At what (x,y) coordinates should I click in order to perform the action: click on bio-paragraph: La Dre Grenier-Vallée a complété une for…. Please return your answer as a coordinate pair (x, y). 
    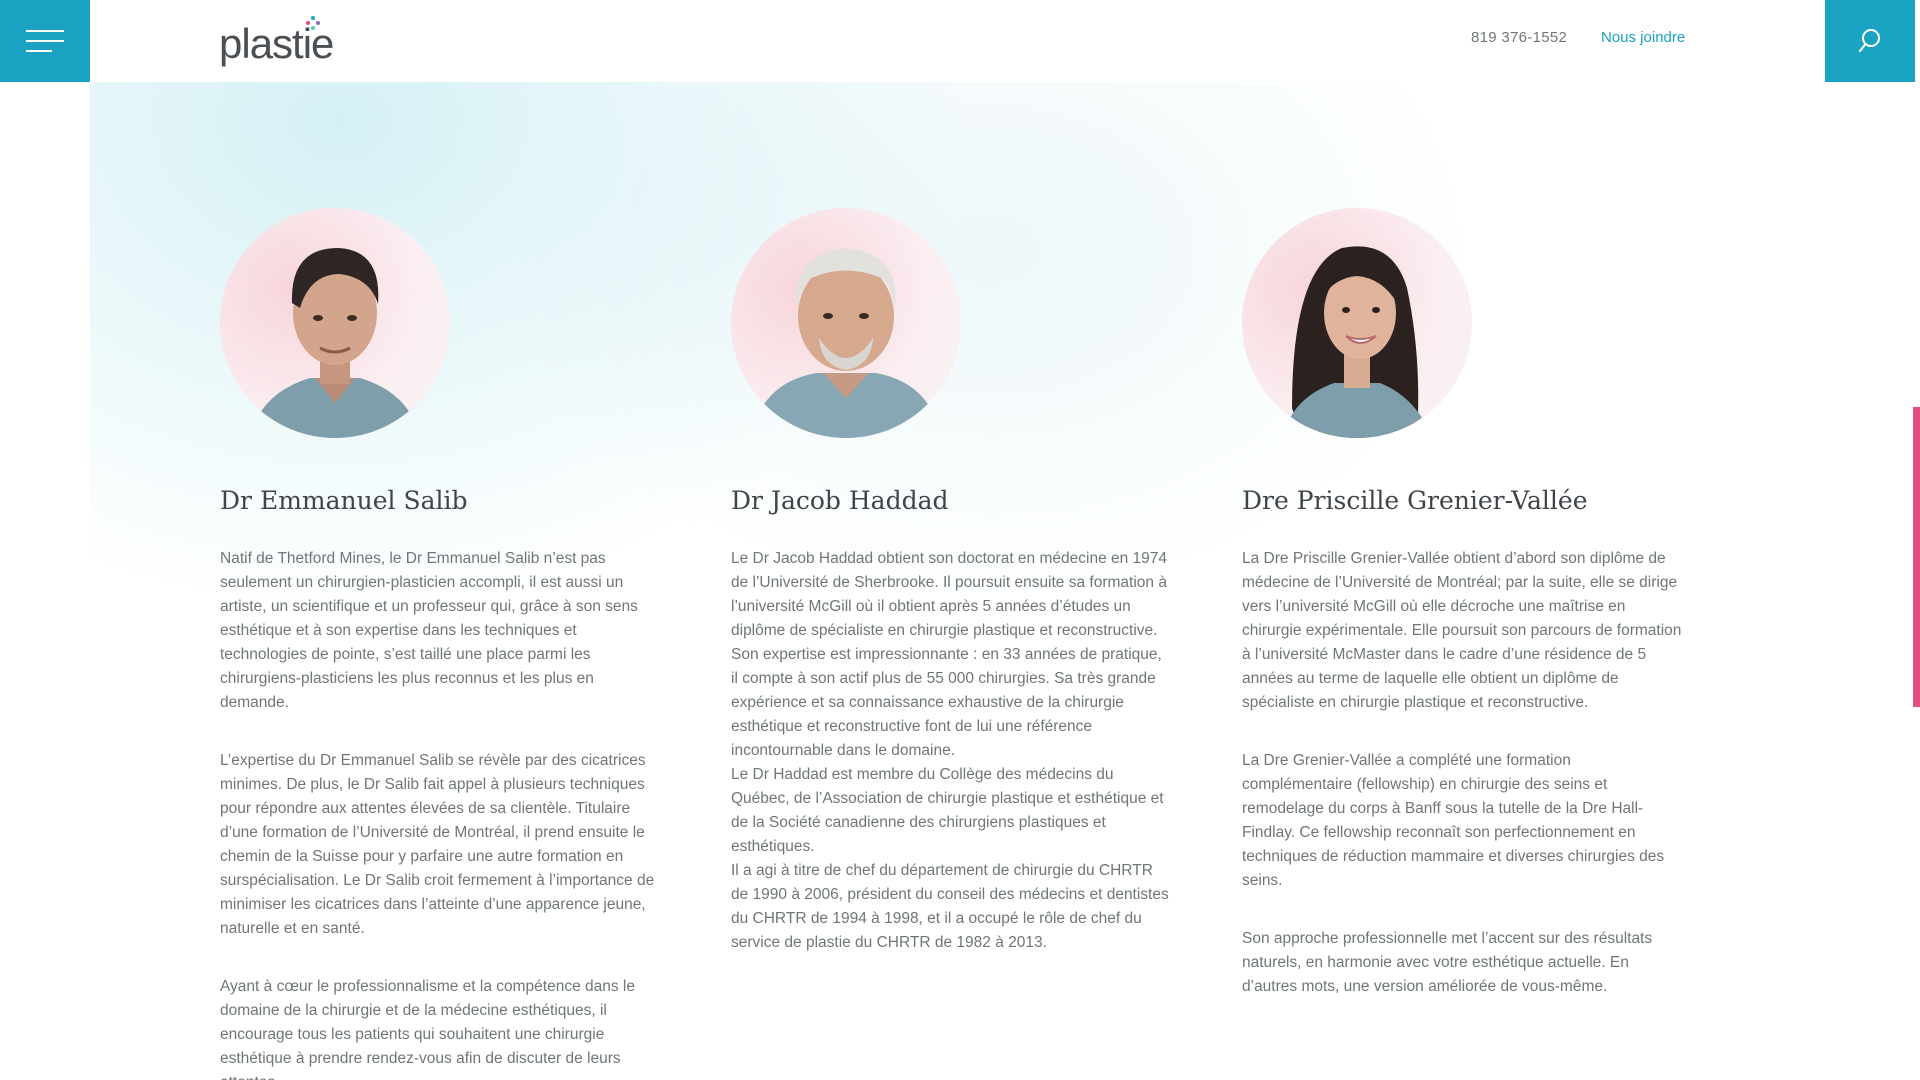
    Looking at the image, I should click on (1453, 820).